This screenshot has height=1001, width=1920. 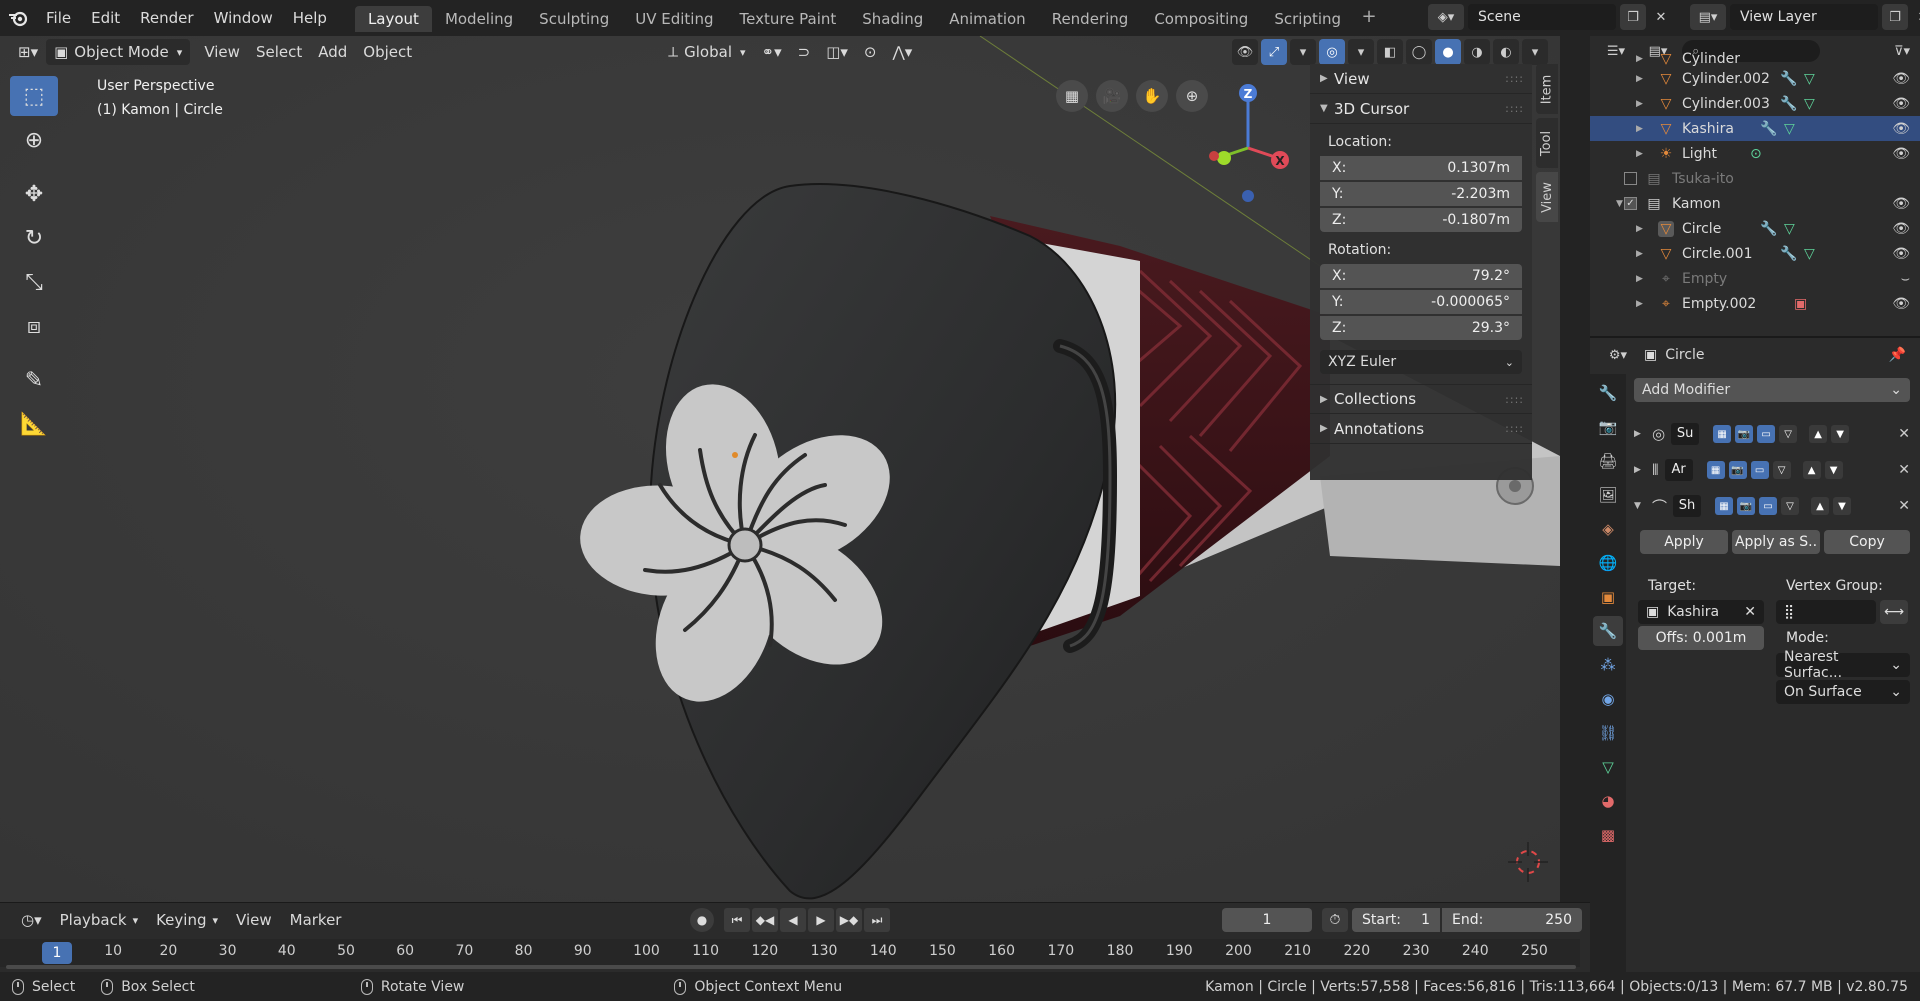 I want to click on tab-animation: Animation, so click(x=987, y=19).